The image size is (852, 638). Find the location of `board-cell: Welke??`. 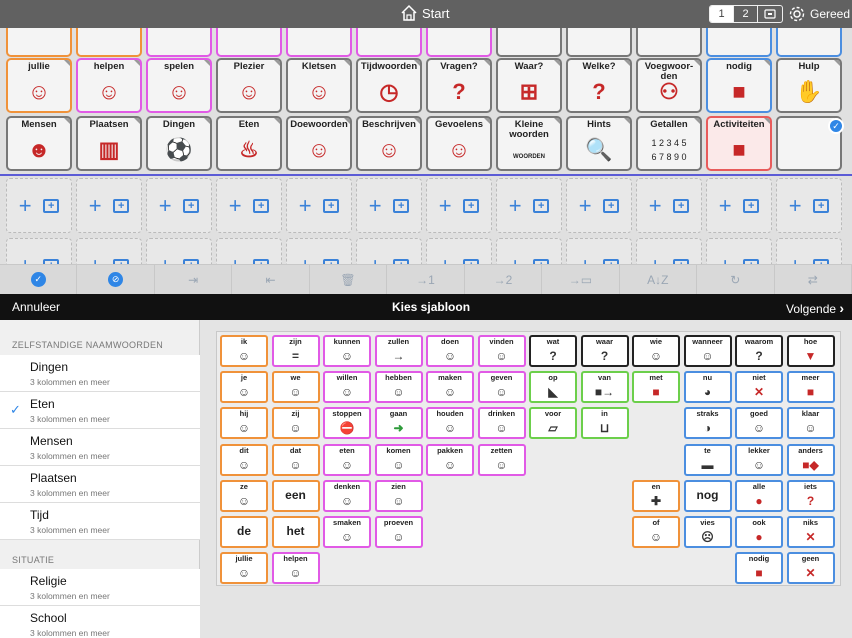

board-cell: Welke?? is located at coordinates (599, 85).